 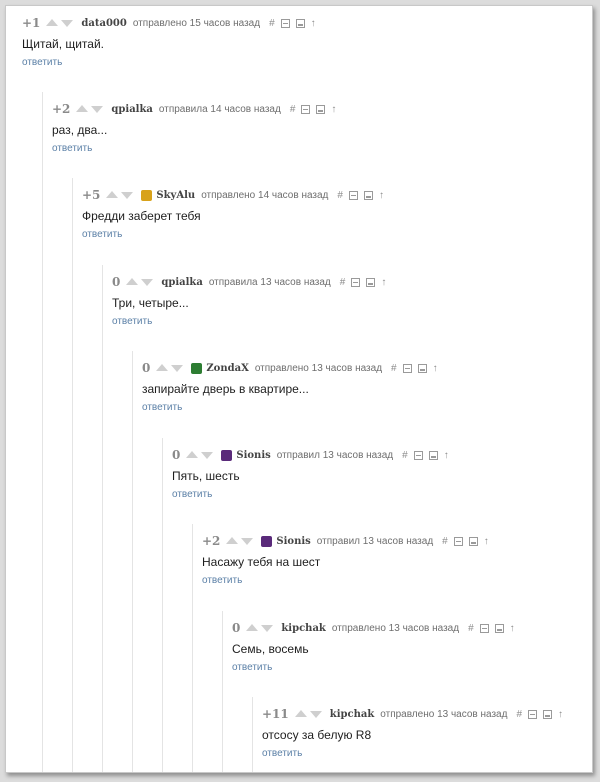 What do you see at coordinates (146, 368) in the screenshot?
I see `comment-score: 0` at bounding box center [146, 368].